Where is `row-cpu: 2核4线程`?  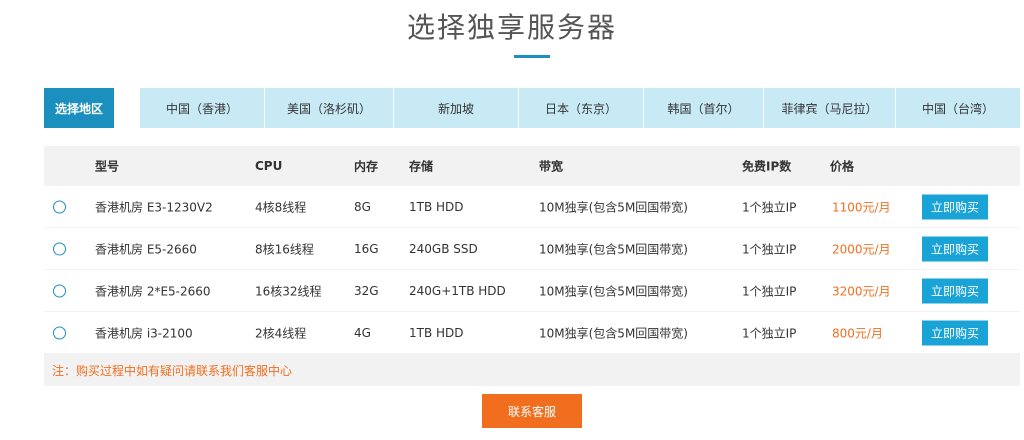
row-cpu: 2核4线程 is located at coordinates (281, 333).